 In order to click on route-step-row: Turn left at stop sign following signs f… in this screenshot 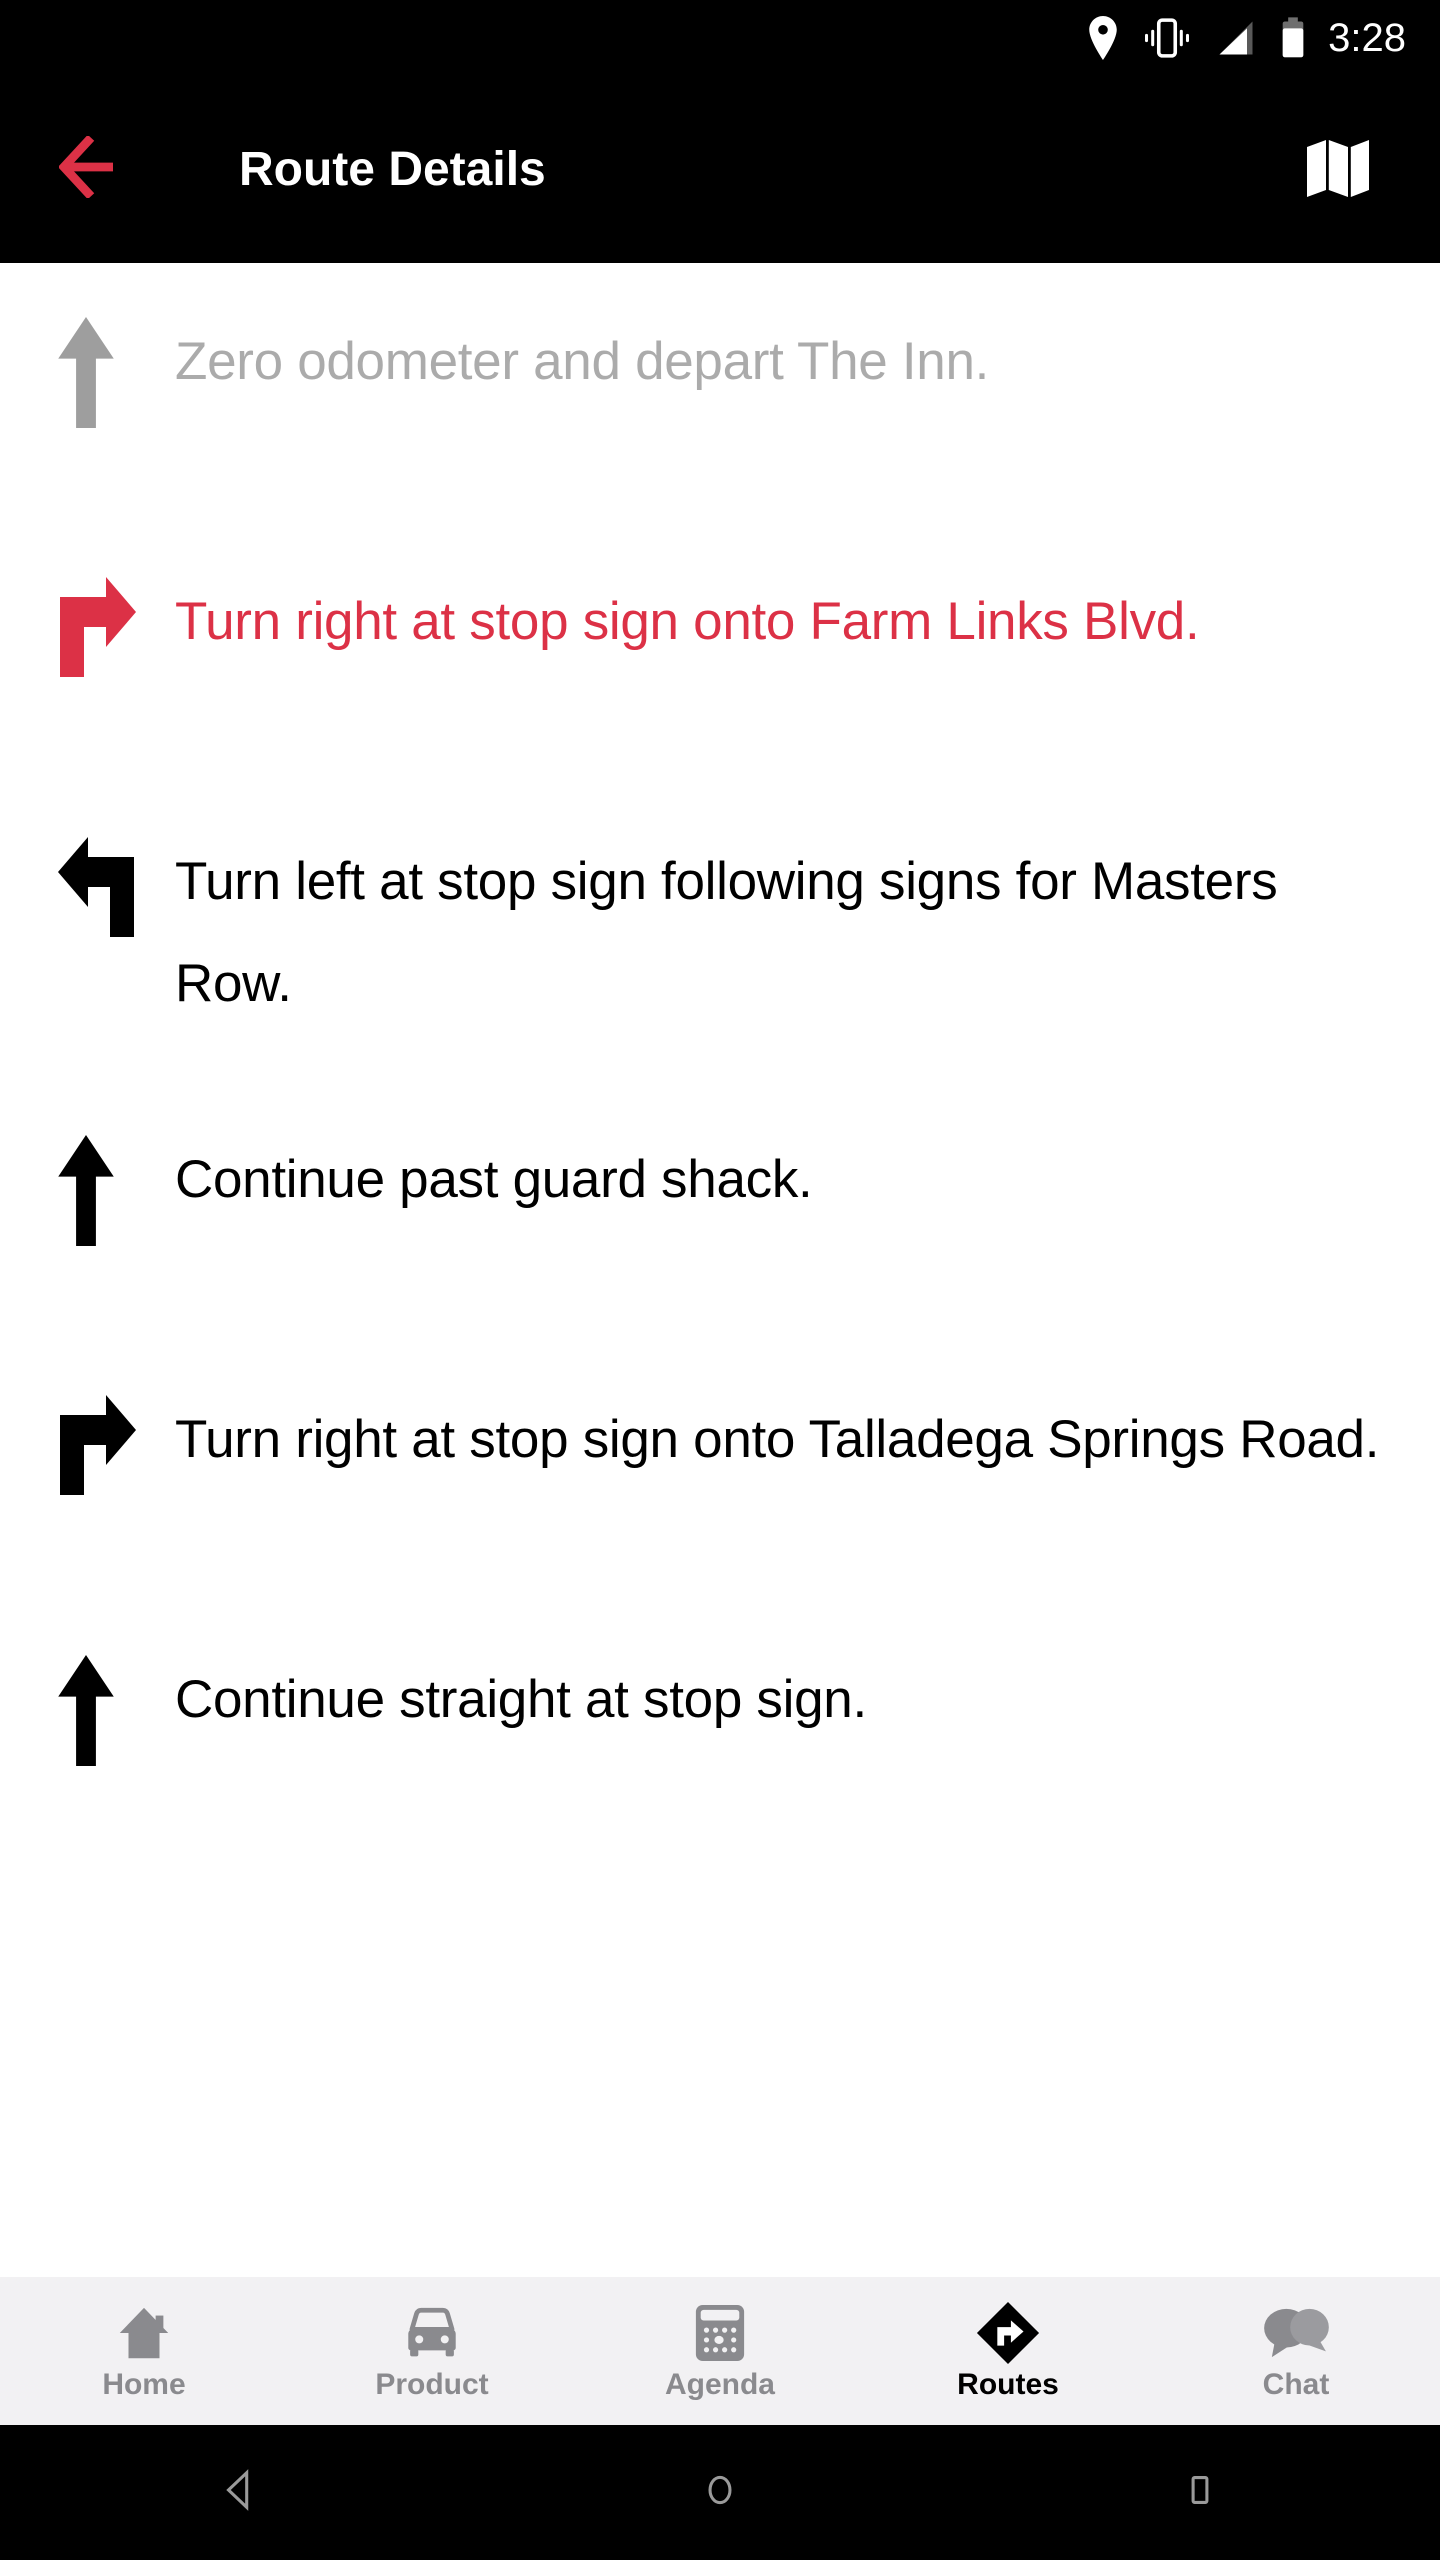, I will do `click(720, 932)`.